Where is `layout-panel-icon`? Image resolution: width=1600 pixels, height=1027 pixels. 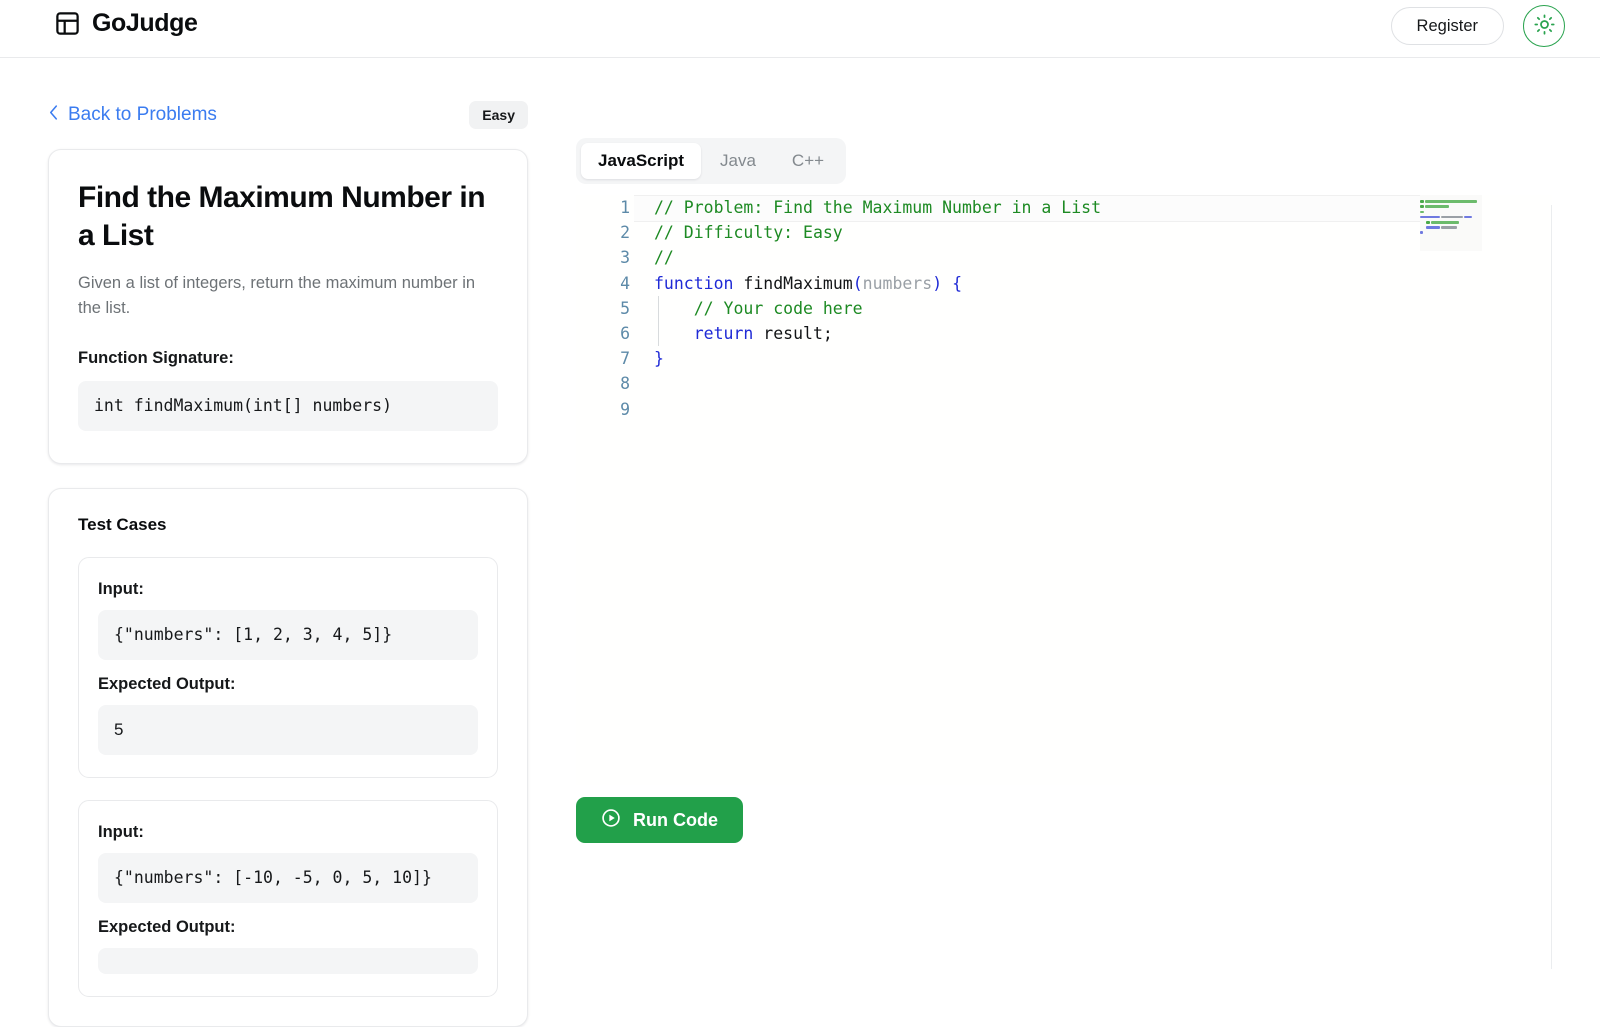 layout-panel-icon is located at coordinates (67, 23).